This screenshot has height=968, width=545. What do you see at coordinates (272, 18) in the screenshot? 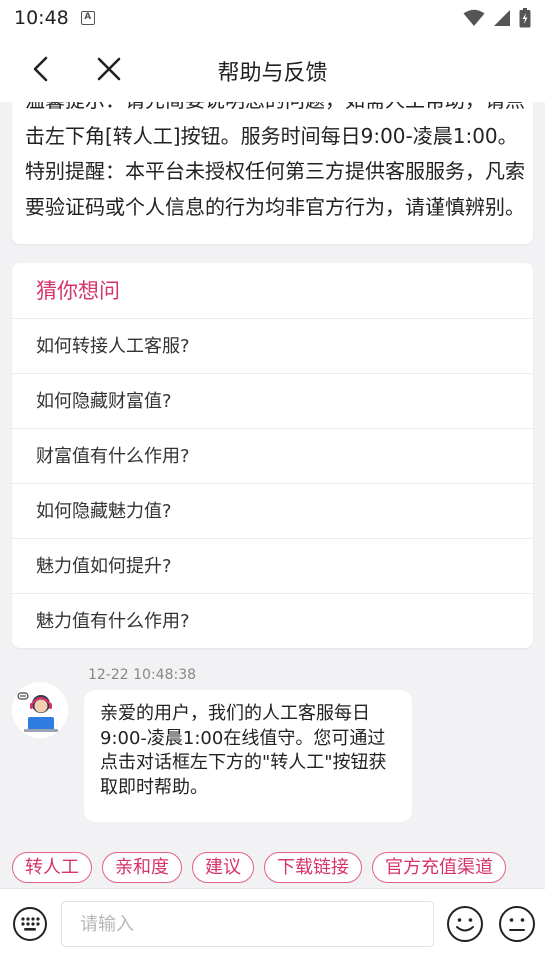
I see `status-bar: 10:48 A` at bounding box center [272, 18].